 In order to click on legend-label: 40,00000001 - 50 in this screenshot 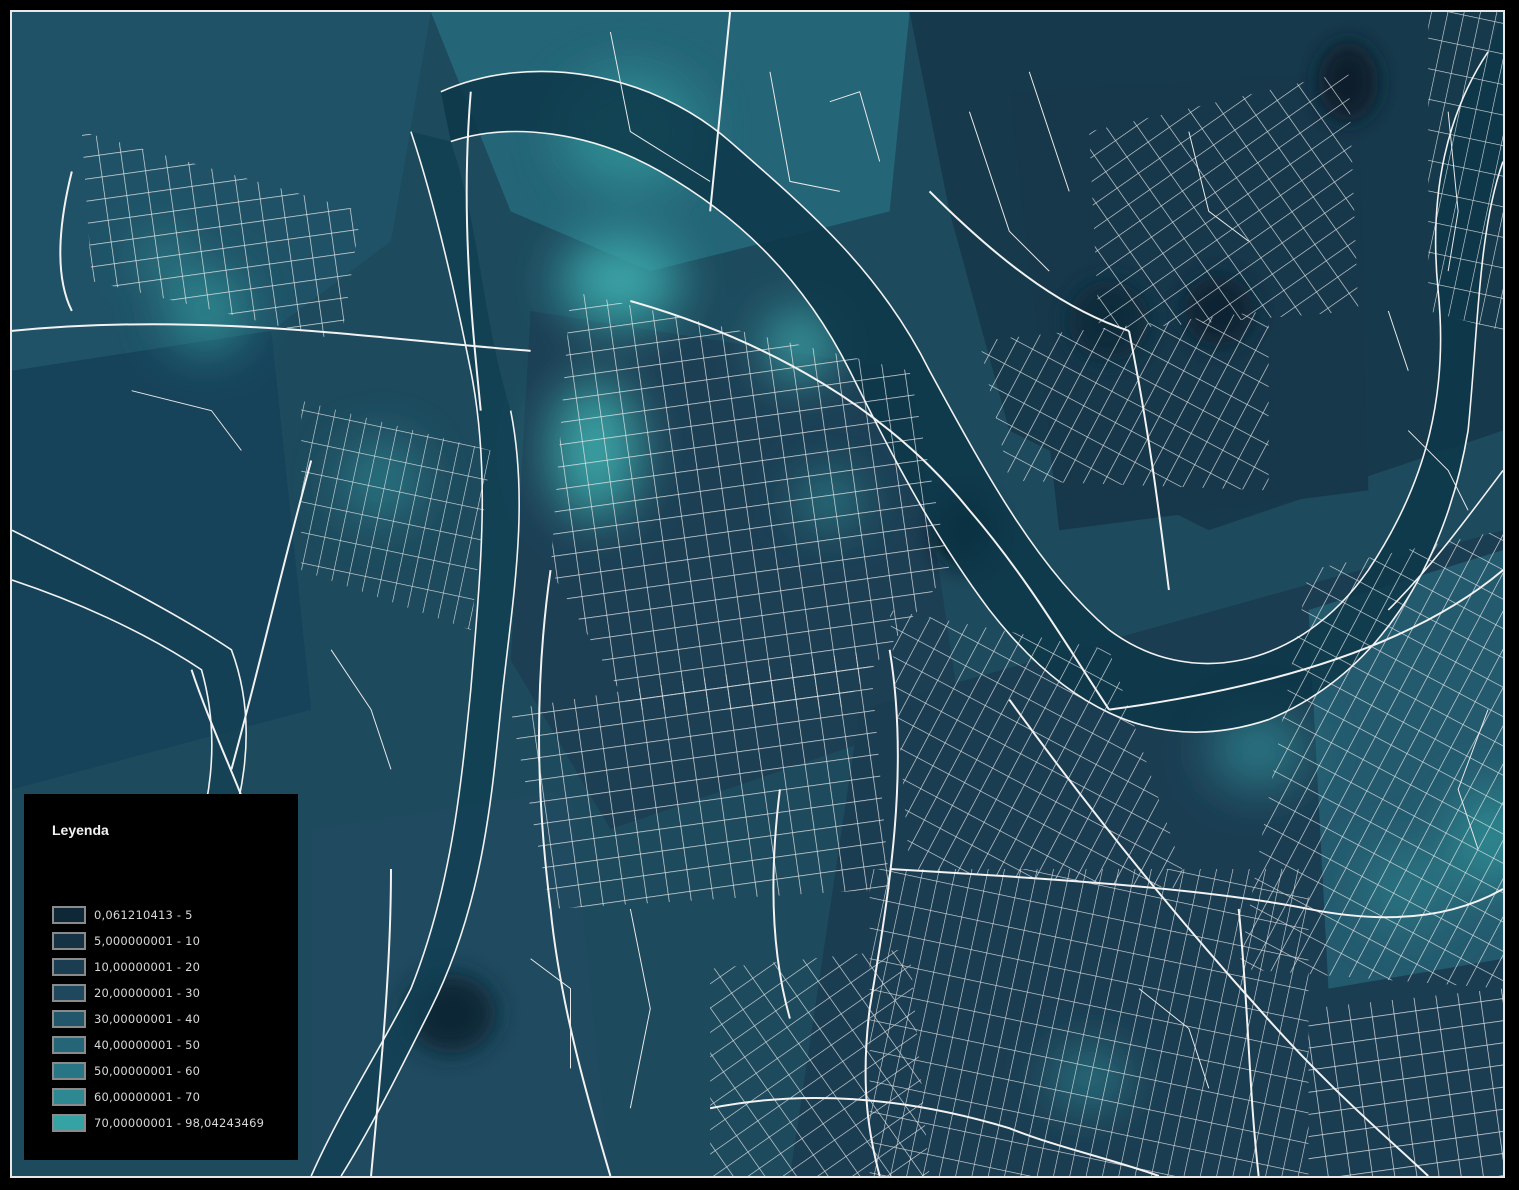, I will do `click(147, 1045)`.